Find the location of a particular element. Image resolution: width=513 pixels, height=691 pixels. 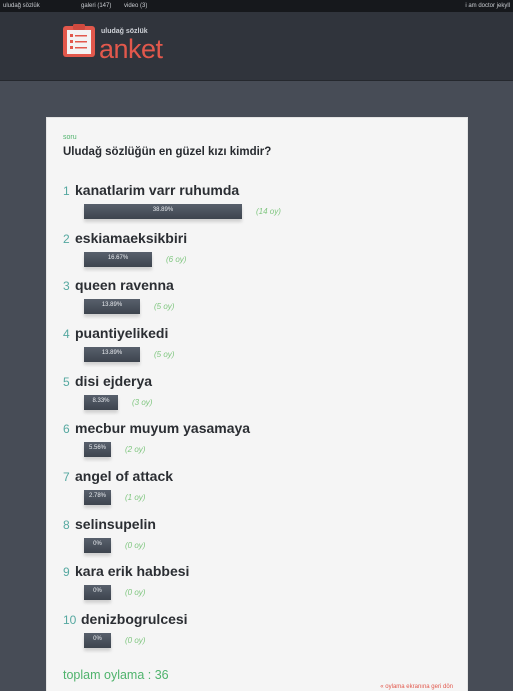

clipboard-list-icon is located at coordinates (79, 41).